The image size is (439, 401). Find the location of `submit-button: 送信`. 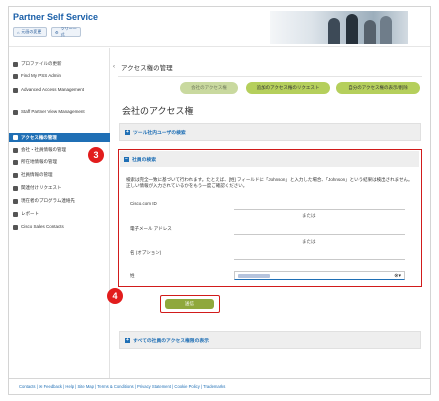

submit-button: 送信 is located at coordinates (189, 304).